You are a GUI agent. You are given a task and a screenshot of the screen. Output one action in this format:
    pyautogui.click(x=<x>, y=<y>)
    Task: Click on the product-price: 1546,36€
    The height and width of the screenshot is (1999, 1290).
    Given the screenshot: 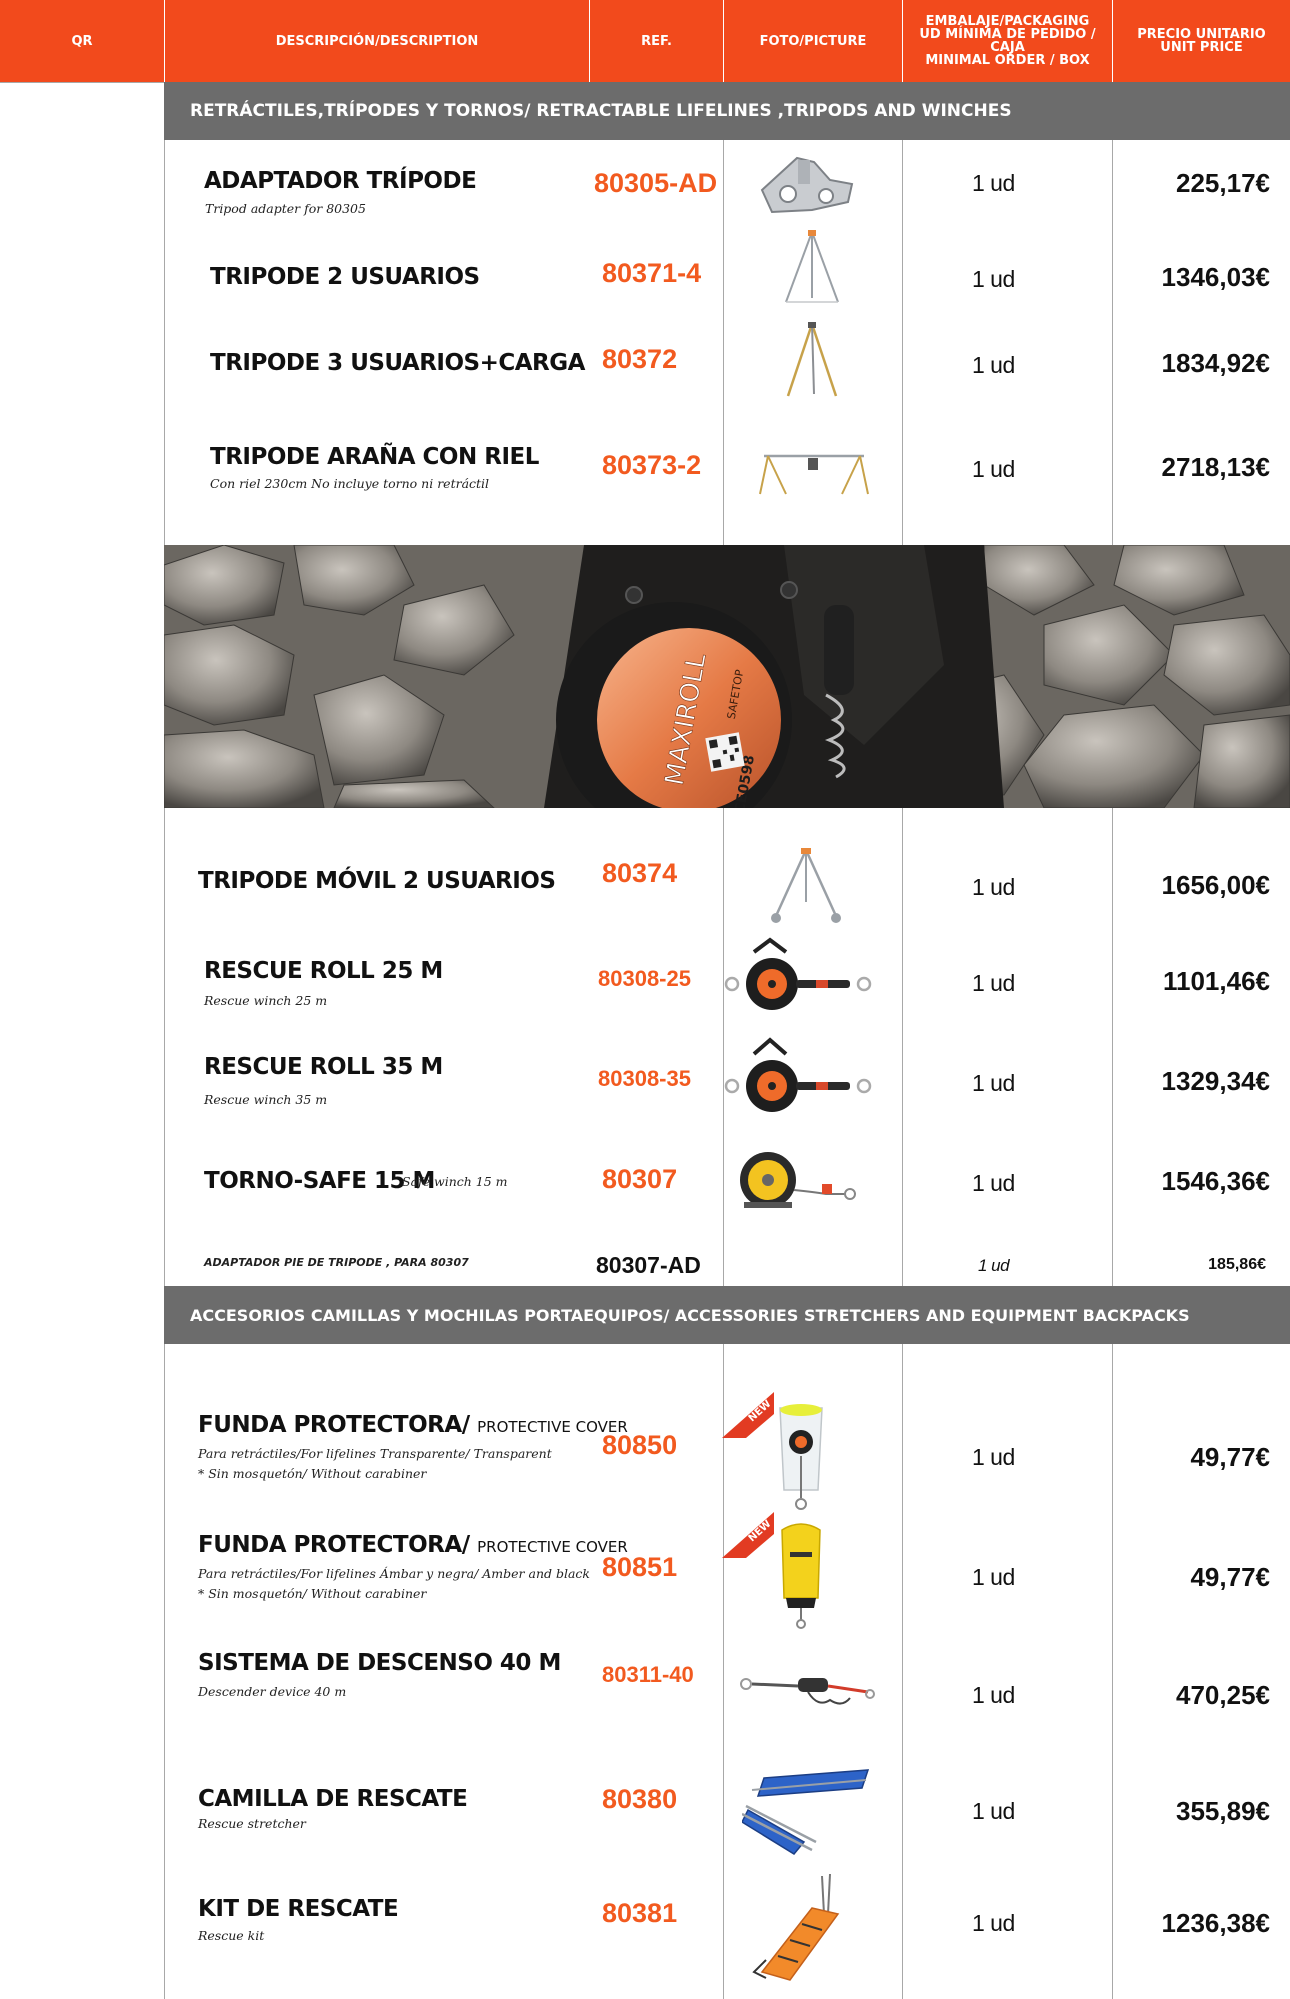 What is the action you would take?
    pyautogui.click(x=1215, y=1181)
    